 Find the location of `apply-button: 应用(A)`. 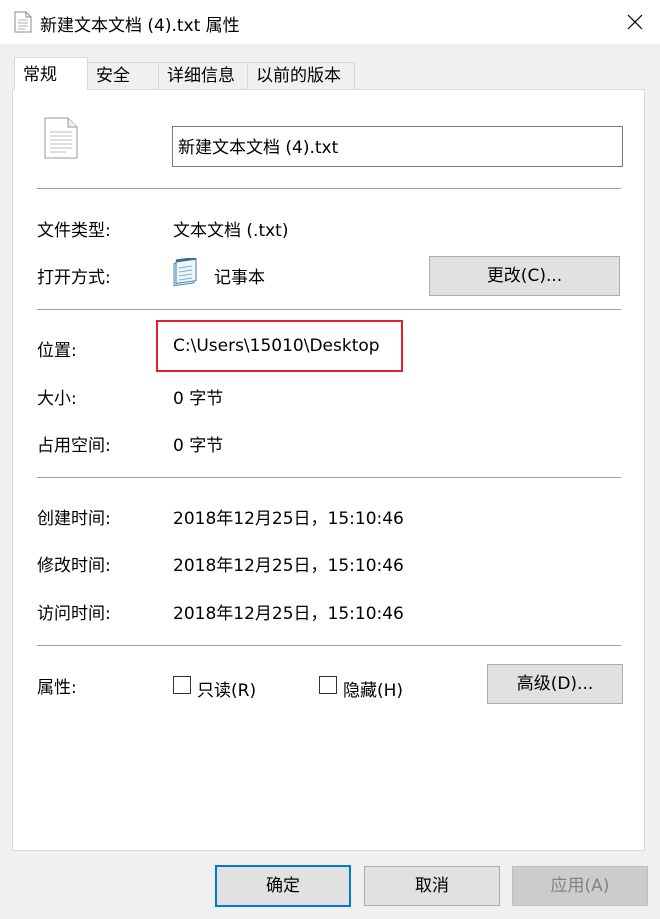

apply-button: 应用(A) is located at coordinates (580, 886).